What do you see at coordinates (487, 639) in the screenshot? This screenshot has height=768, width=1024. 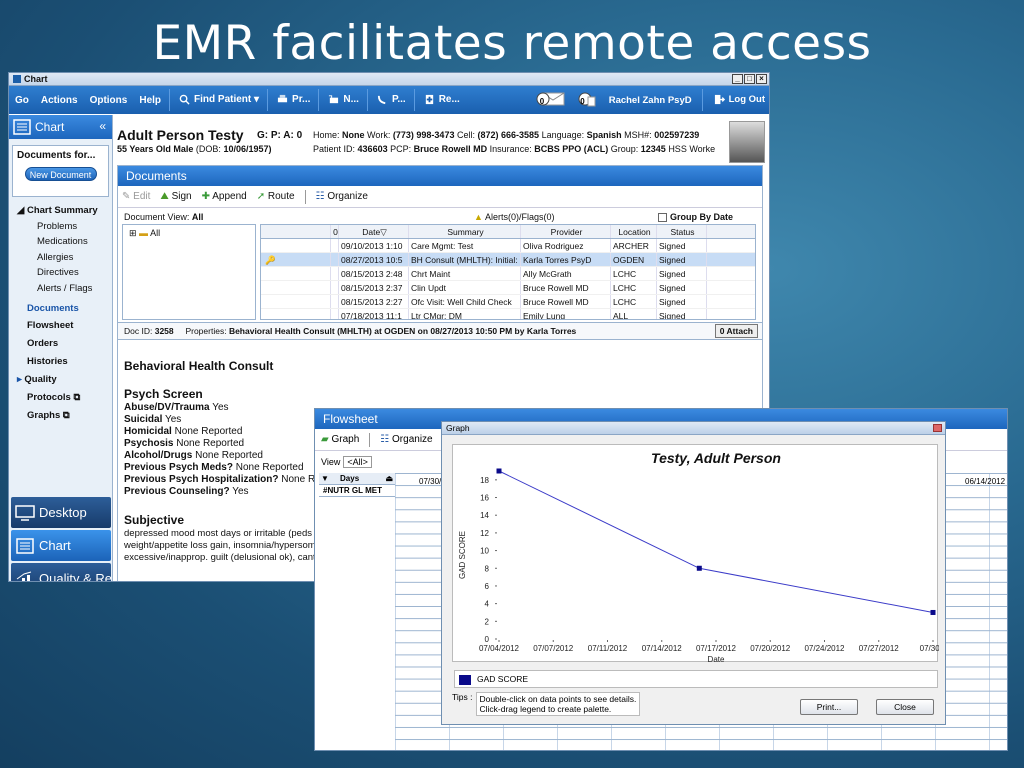 I see `y-tick-label: 0` at bounding box center [487, 639].